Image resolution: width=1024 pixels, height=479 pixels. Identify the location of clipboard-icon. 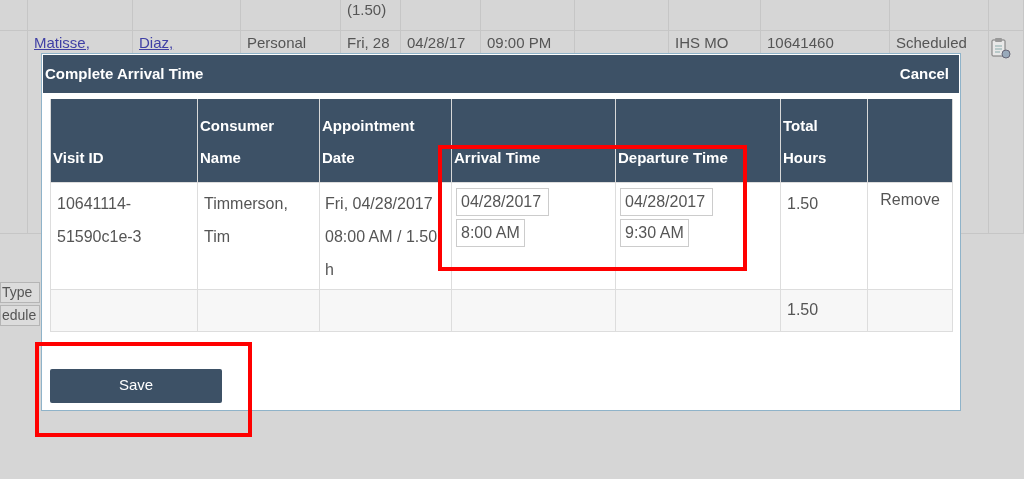
(1000, 48).